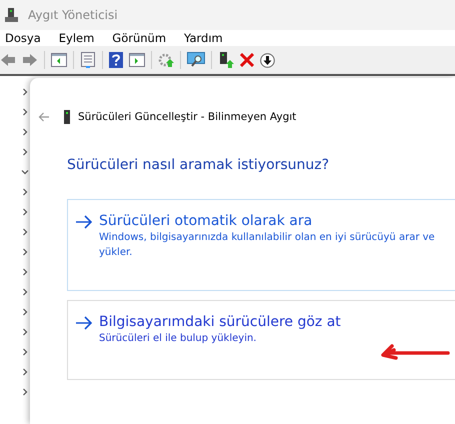 The width and height of the screenshot is (455, 424). Describe the element at coordinates (196, 60) in the screenshot. I see `monitor-magnifier-icon` at that location.